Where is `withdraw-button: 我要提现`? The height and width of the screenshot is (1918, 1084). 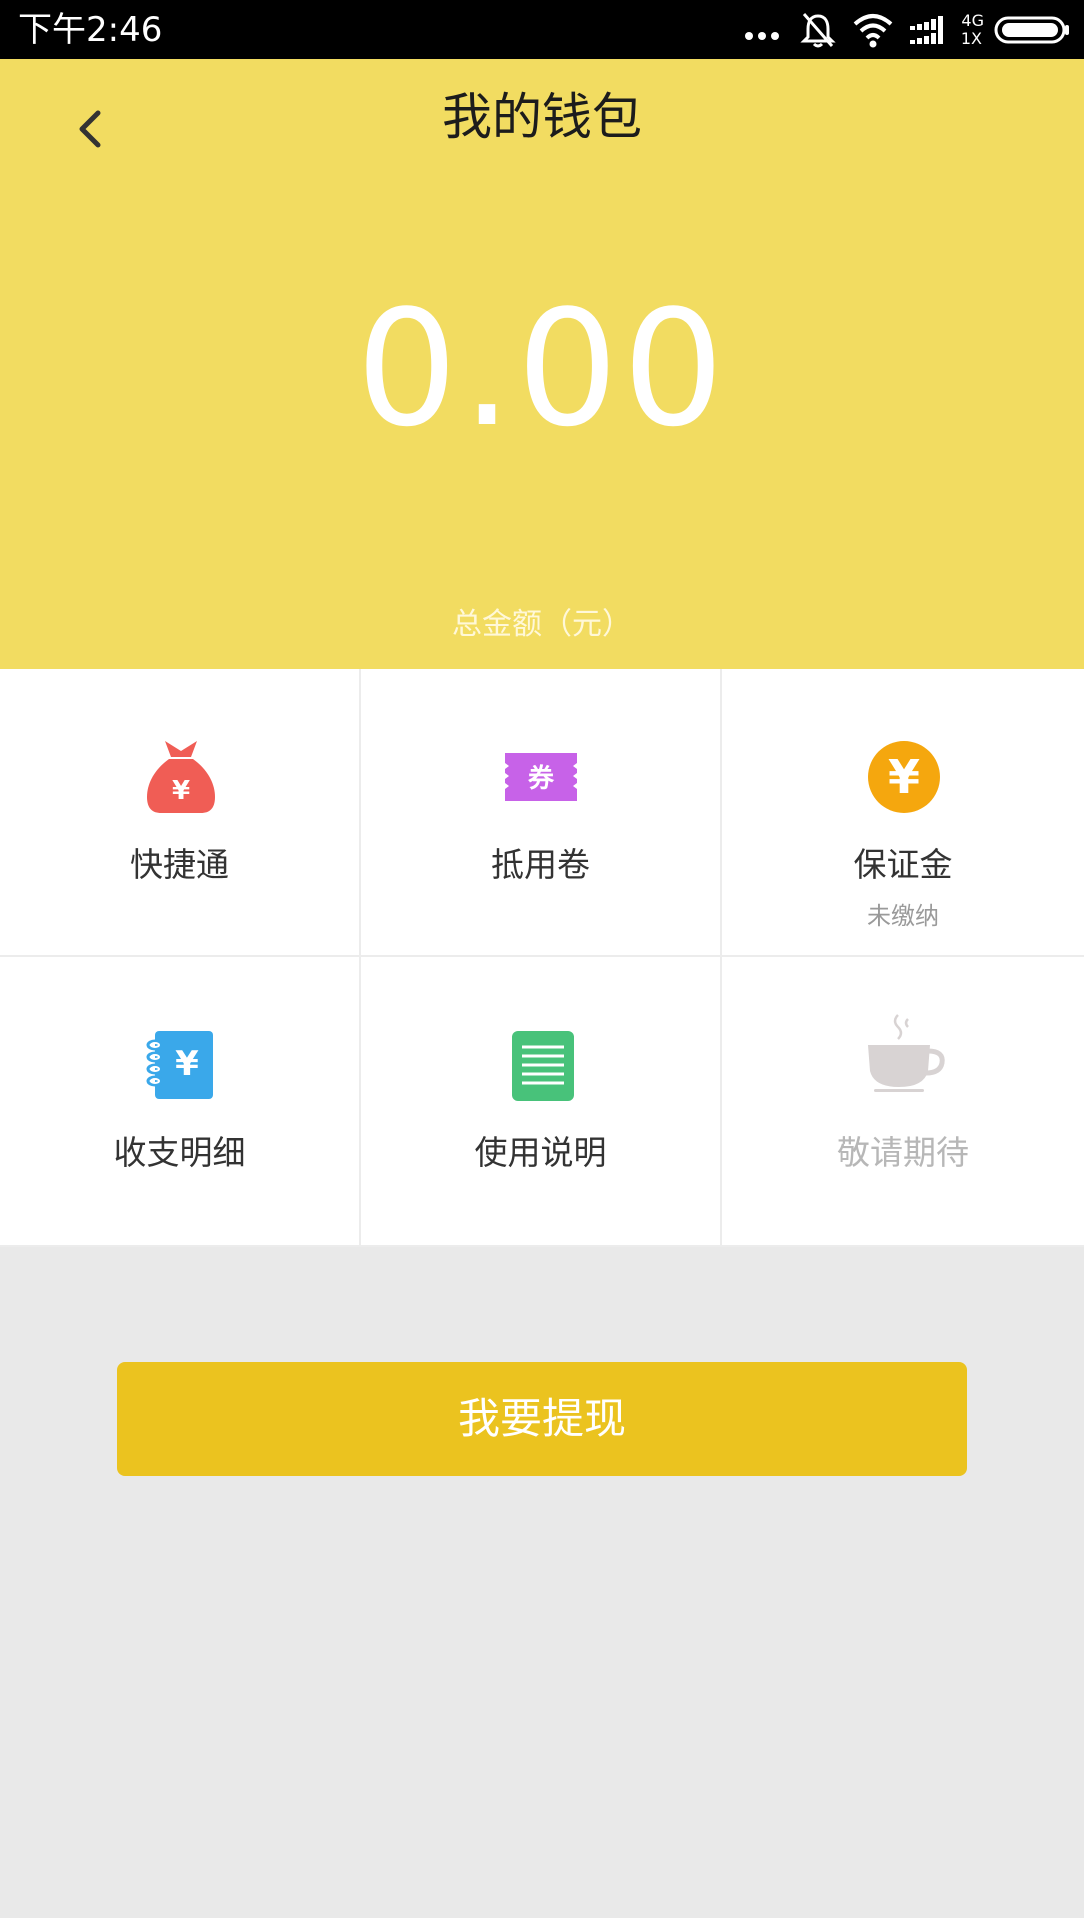 withdraw-button: 我要提现 is located at coordinates (542, 1419).